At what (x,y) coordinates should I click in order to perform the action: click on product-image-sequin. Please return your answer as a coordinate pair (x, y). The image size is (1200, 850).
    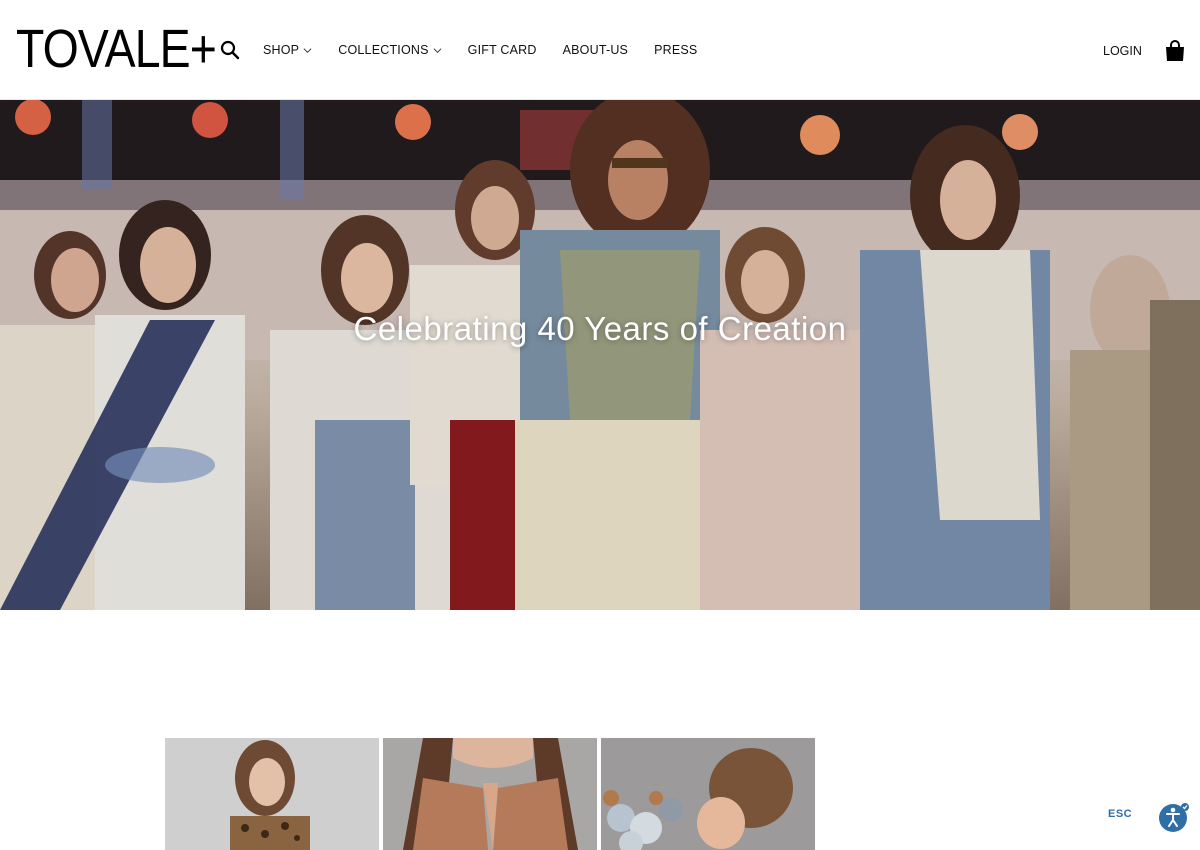
    Looking at the image, I should click on (490, 794).